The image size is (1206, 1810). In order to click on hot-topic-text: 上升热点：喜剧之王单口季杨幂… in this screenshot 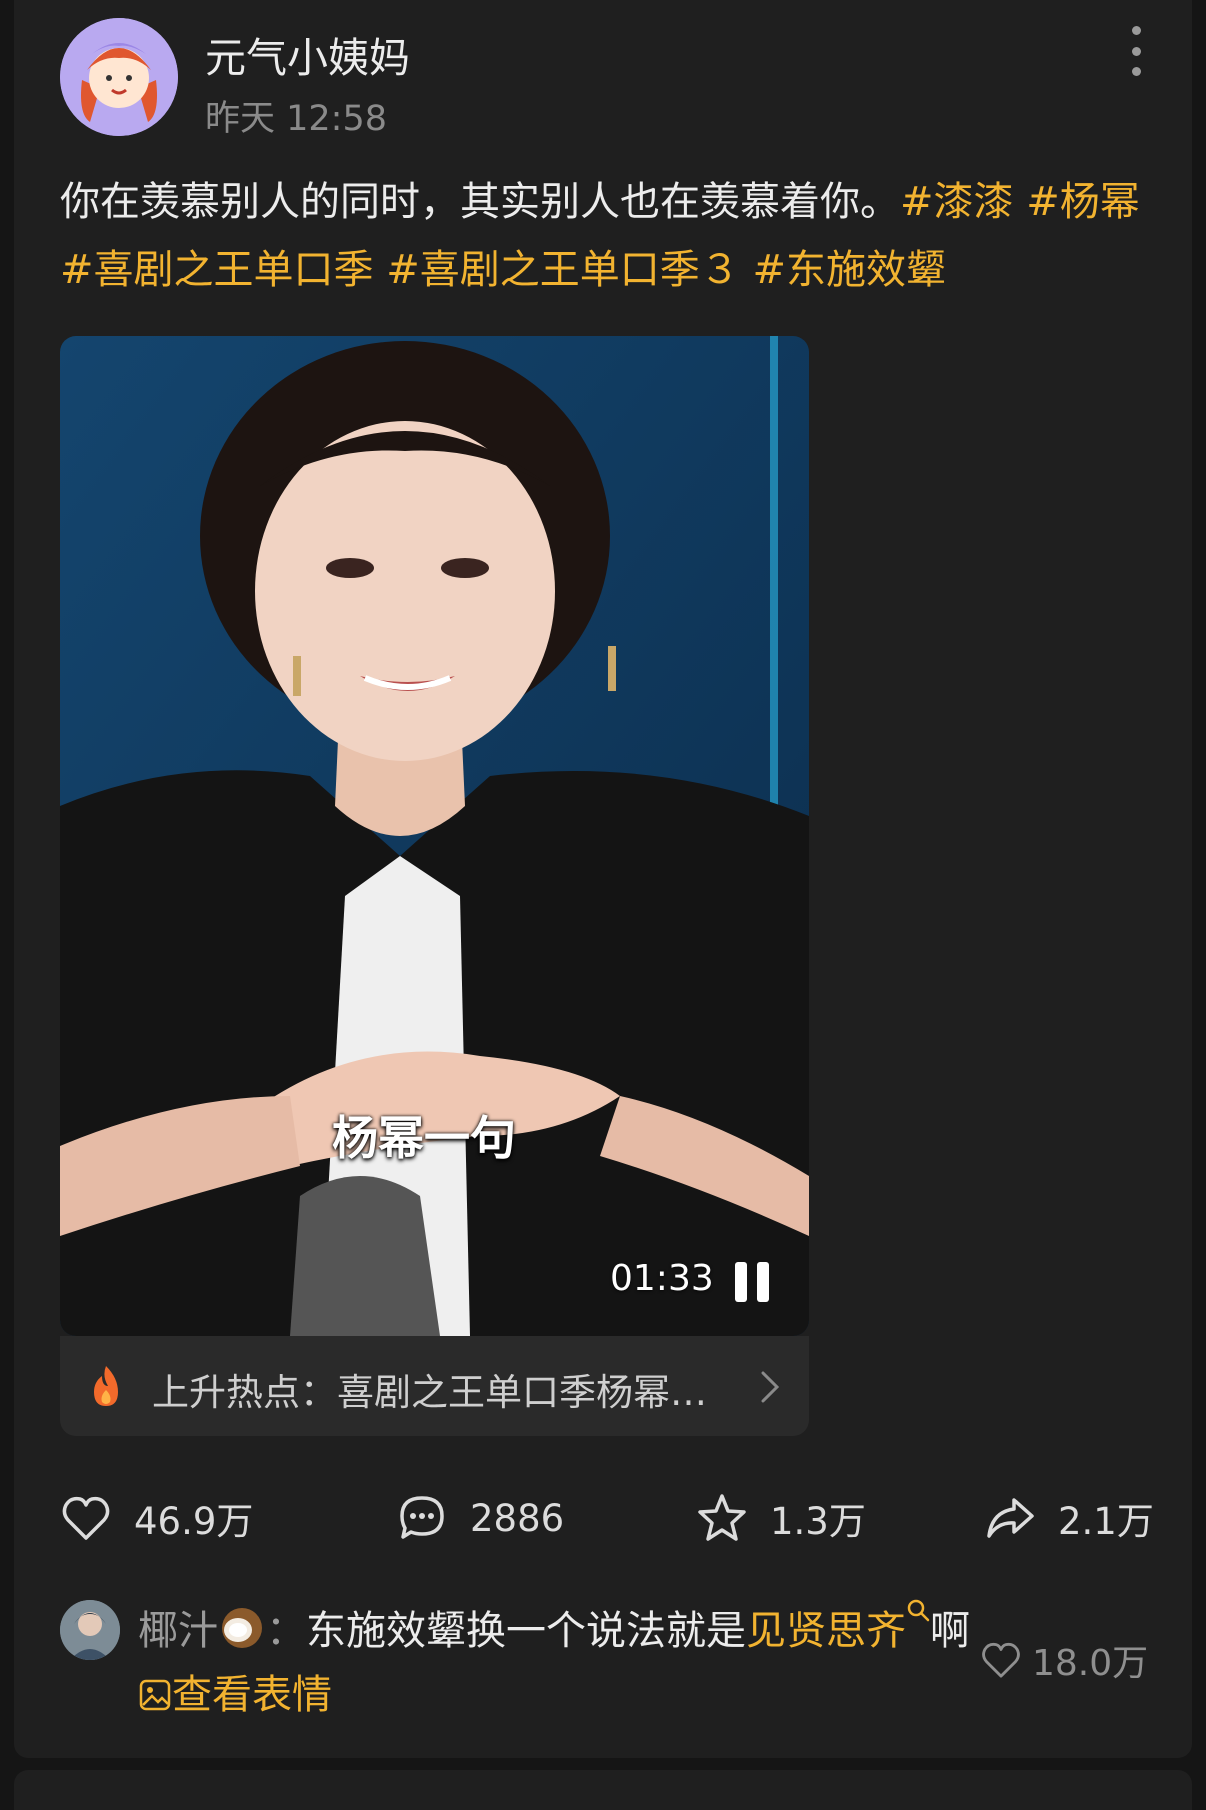, I will do `click(429, 1392)`.